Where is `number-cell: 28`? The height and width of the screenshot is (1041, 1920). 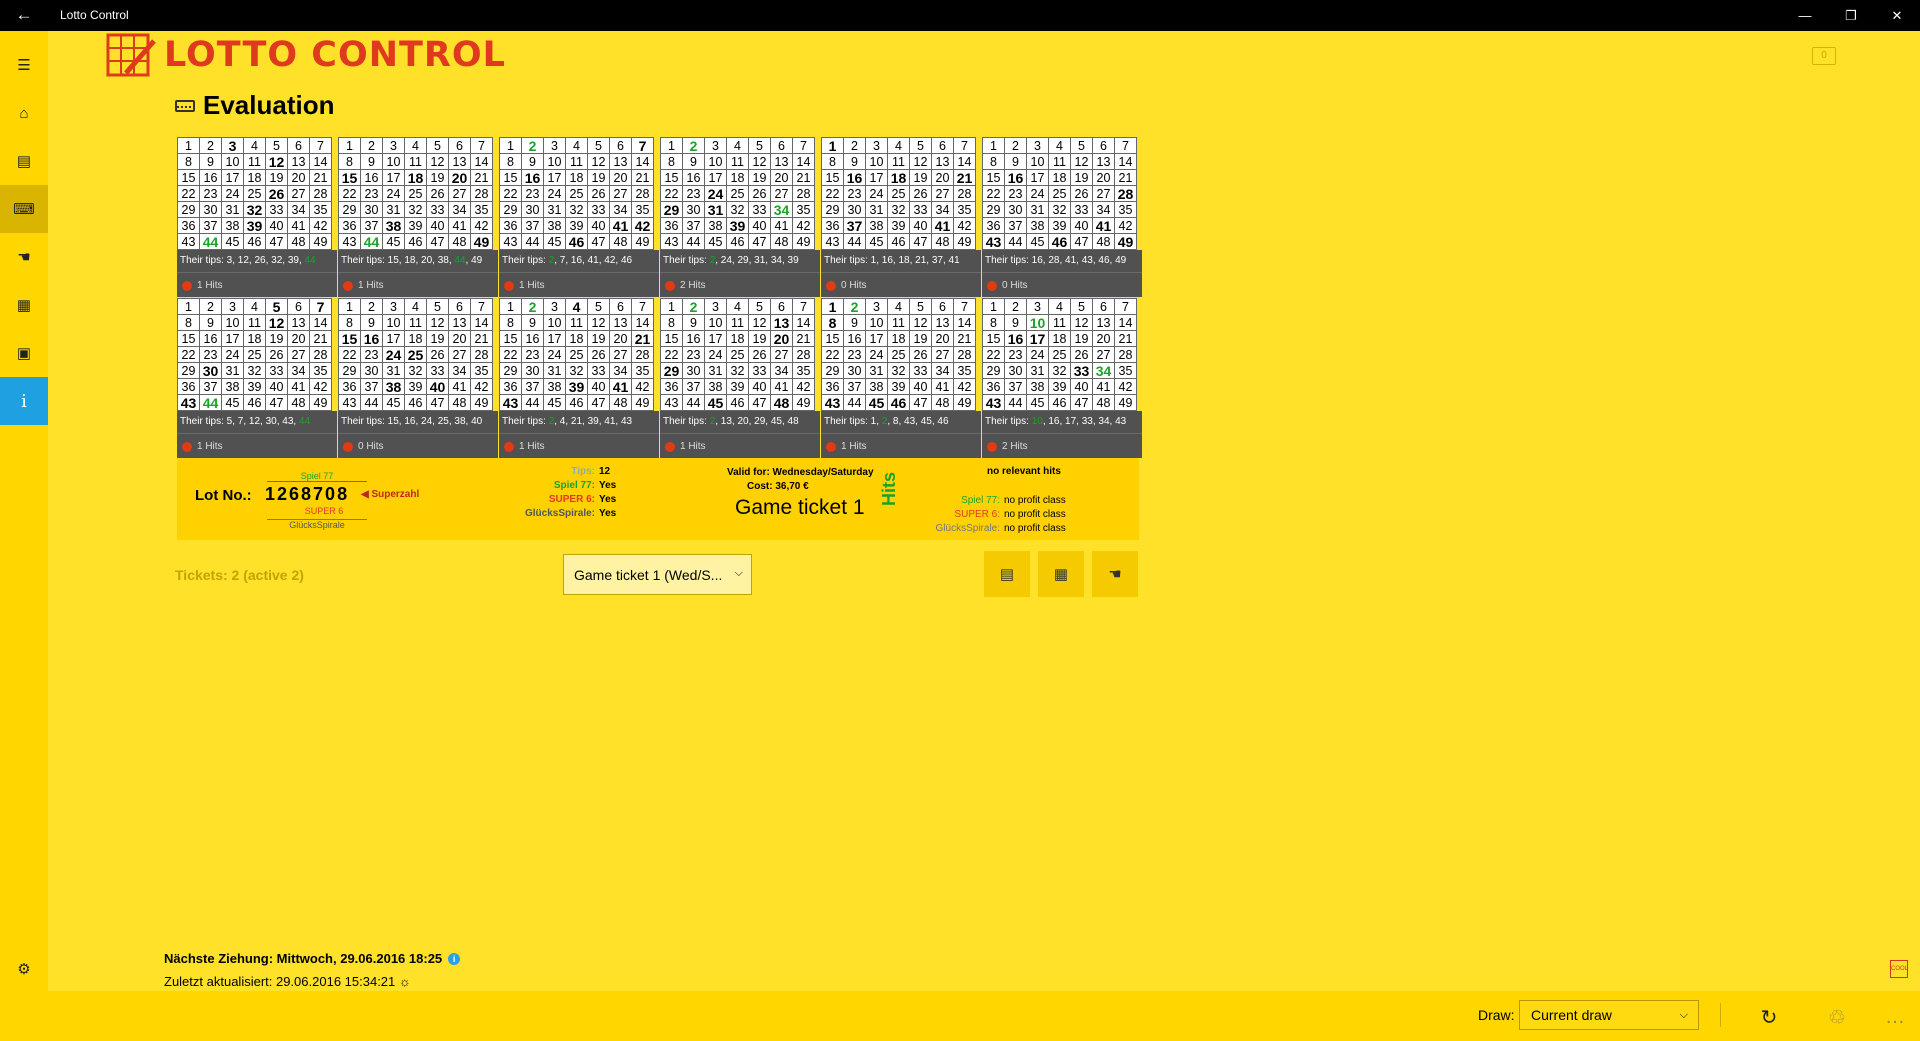 number-cell: 28 is located at coordinates (964, 354).